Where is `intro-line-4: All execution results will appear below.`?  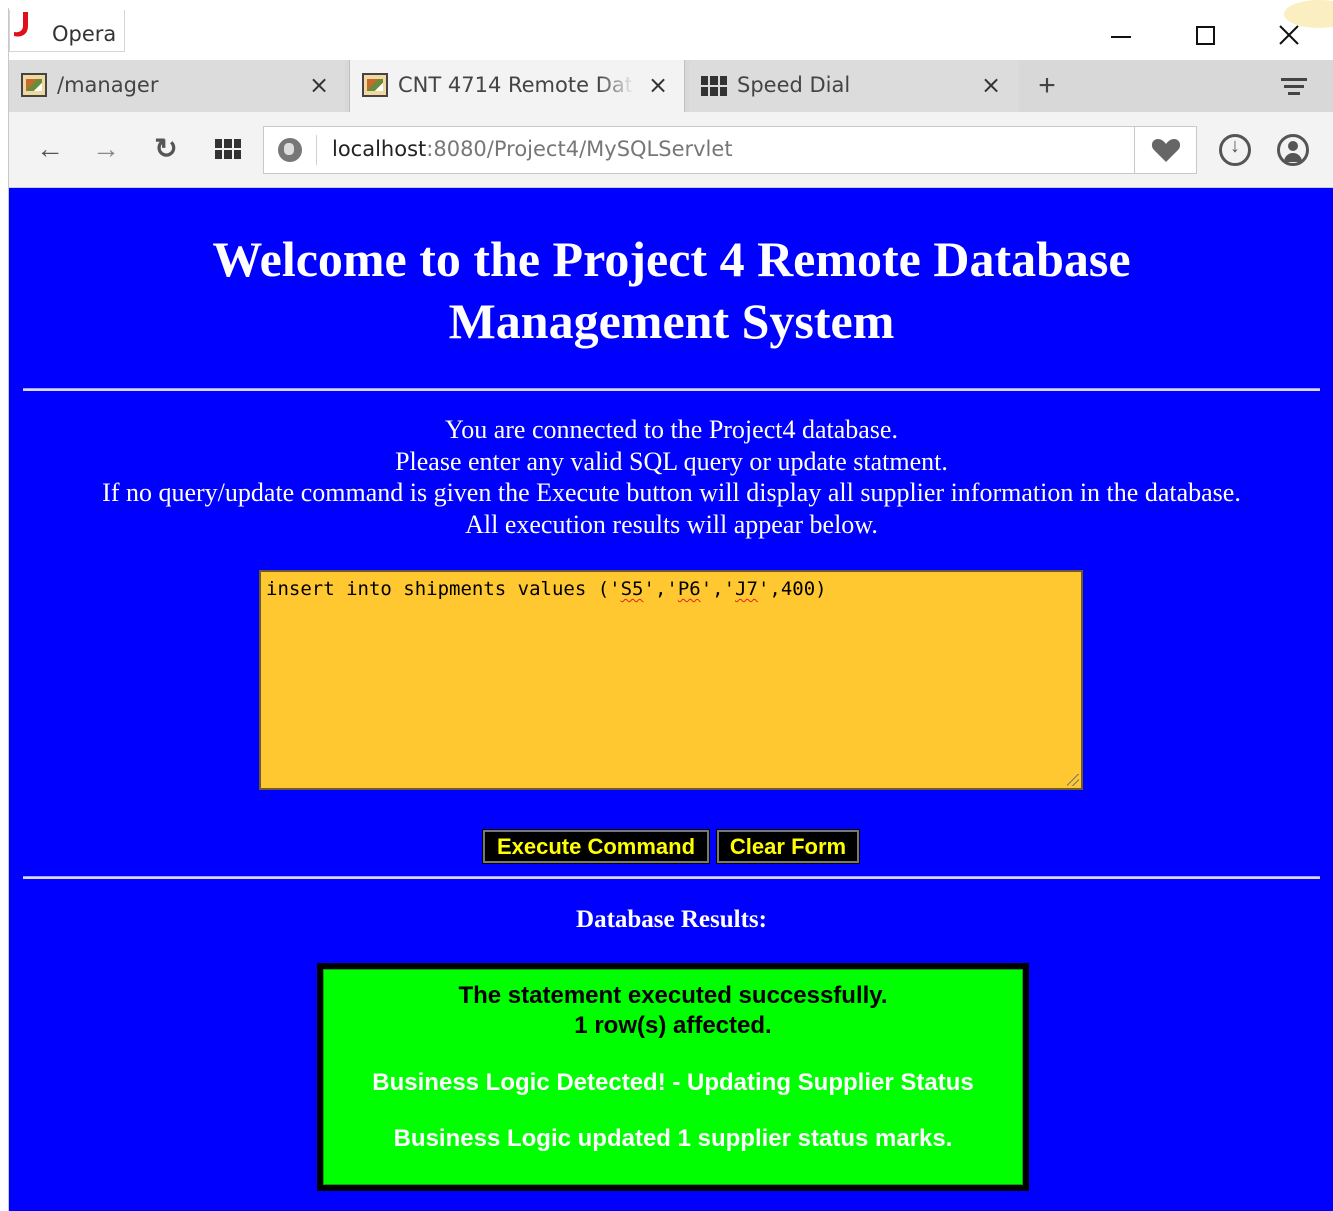 intro-line-4: All execution results will appear below. is located at coordinates (671, 524).